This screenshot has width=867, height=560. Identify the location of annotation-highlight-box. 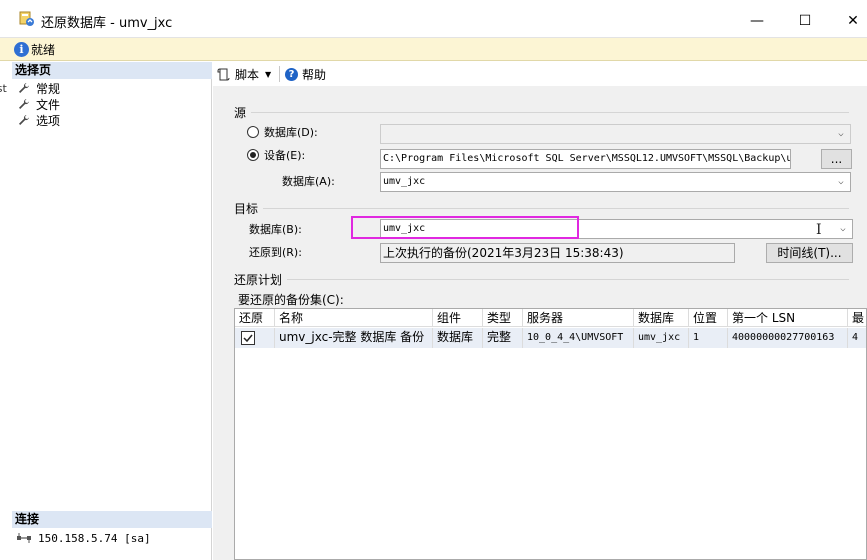
(465, 227).